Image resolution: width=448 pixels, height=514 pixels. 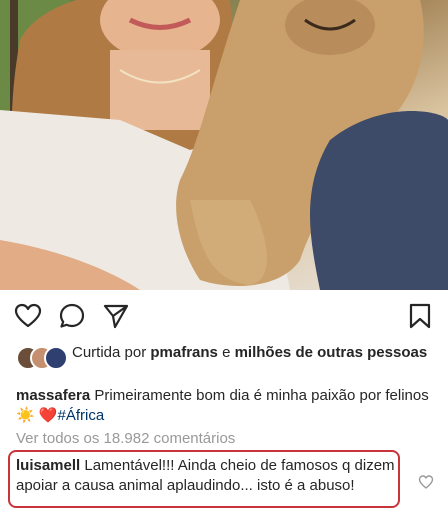 What do you see at coordinates (224, 315) in the screenshot?
I see `action-bar` at bounding box center [224, 315].